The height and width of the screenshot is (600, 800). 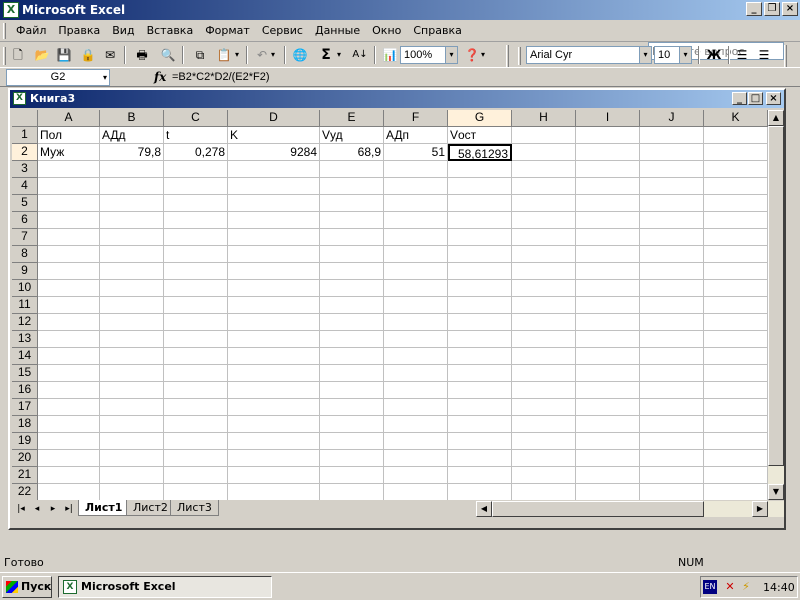 I want to click on cell-k7, so click(x=736, y=237).